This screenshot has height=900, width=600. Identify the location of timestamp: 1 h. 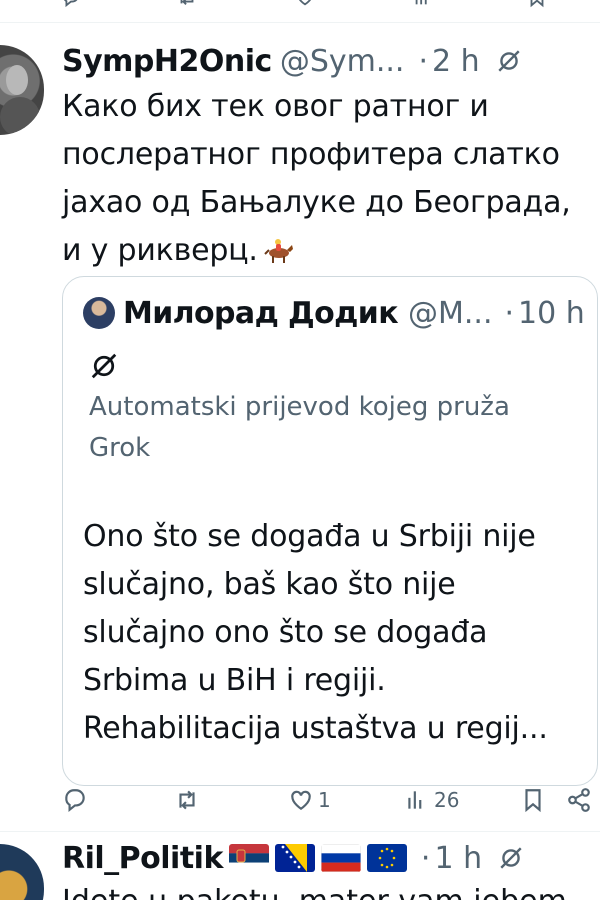
(458, 858).